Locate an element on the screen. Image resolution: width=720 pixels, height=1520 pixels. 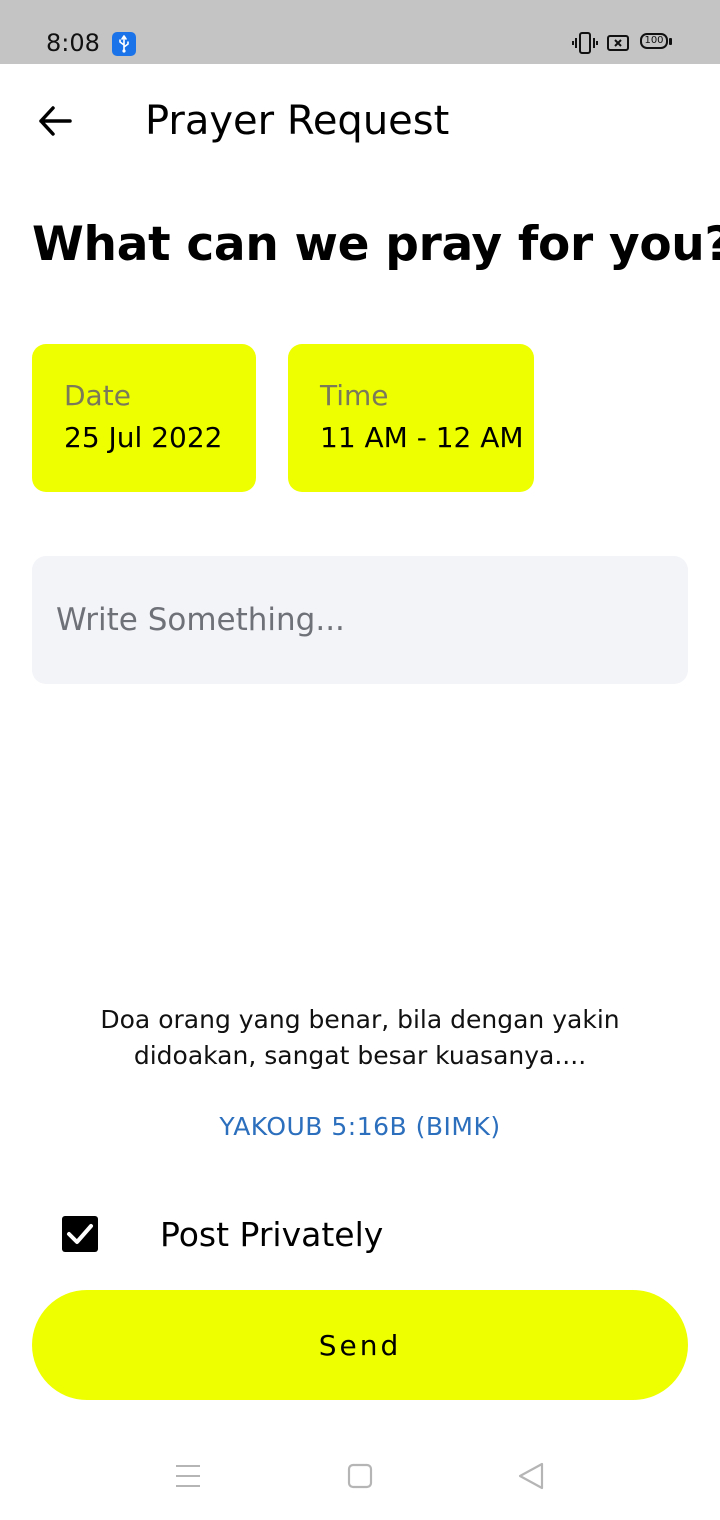
time-value: 11 AM - 12 AM is located at coordinates (422, 437).